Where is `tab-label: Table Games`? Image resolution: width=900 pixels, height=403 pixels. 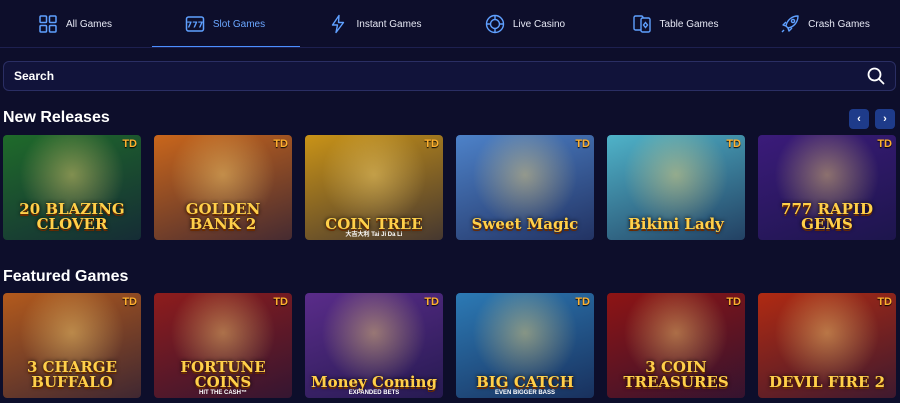 tab-label: Table Games is located at coordinates (689, 24).